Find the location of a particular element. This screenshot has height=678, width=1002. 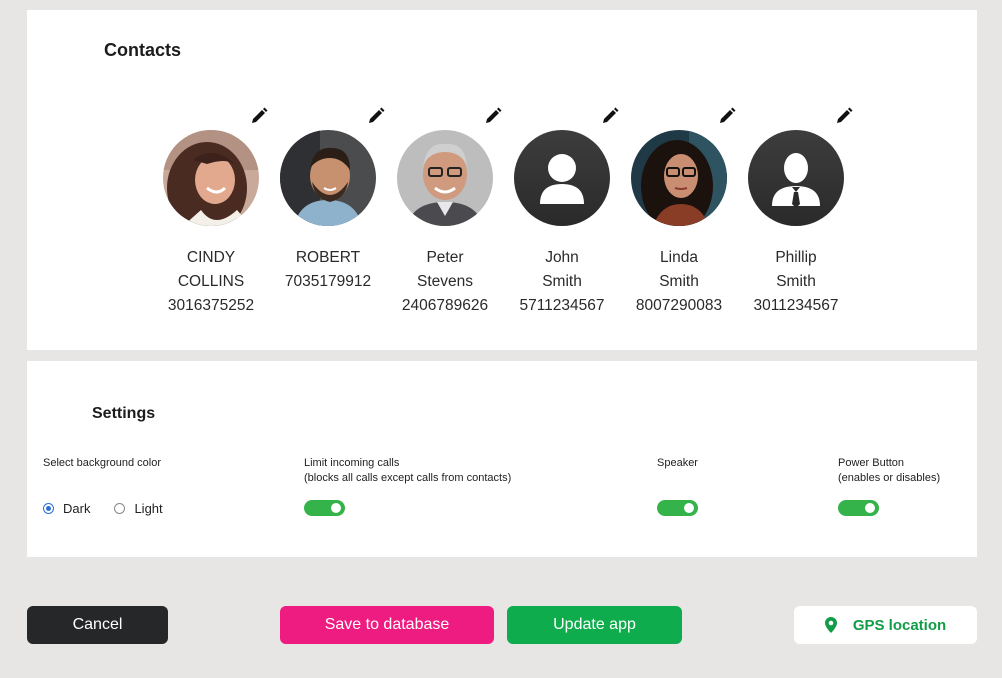

contact-card: Linda Smith 8007290083 is located at coordinates (679, 215).